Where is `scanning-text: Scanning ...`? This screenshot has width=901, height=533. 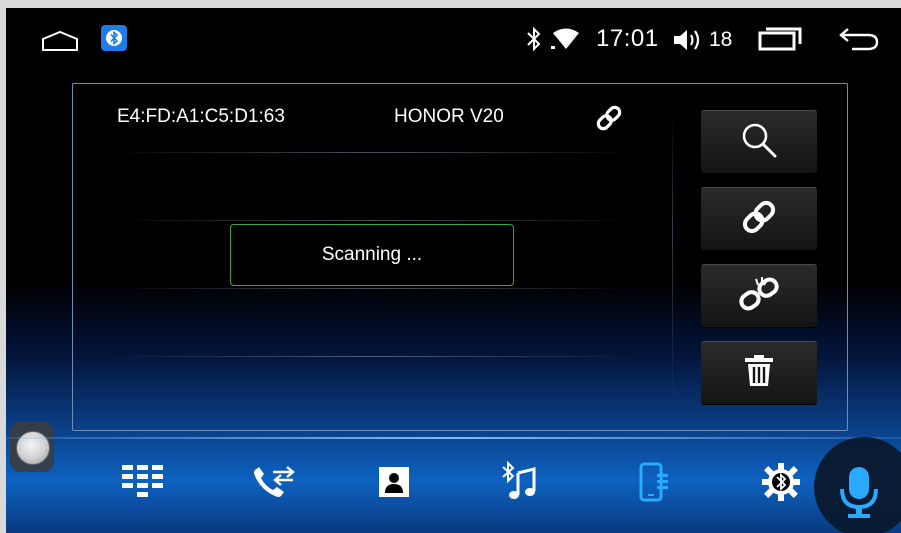
scanning-text: Scanning ... is located at coordinates (372, 254).